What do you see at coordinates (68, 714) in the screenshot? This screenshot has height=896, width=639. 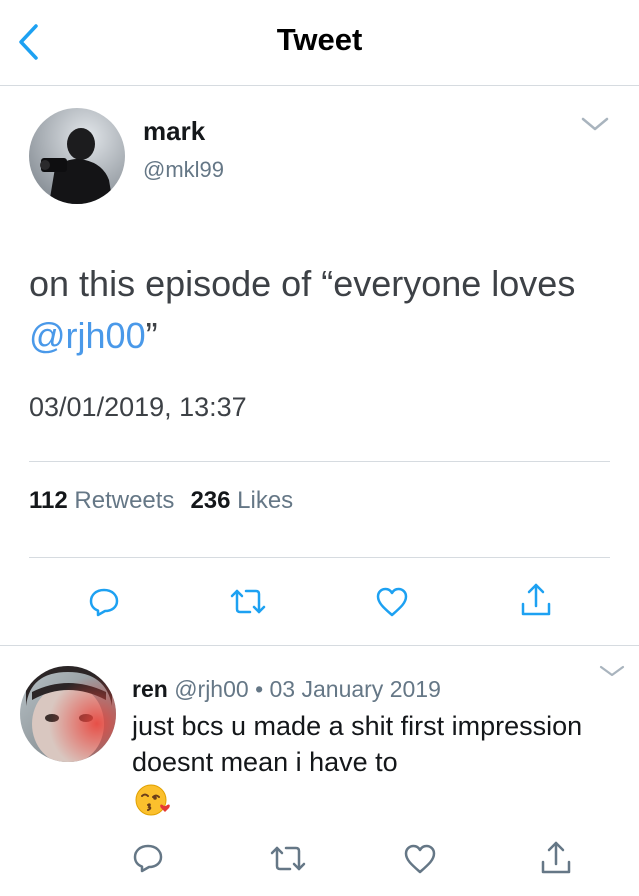 I see `reply-author-avatar` at bounding box center [68, 714].